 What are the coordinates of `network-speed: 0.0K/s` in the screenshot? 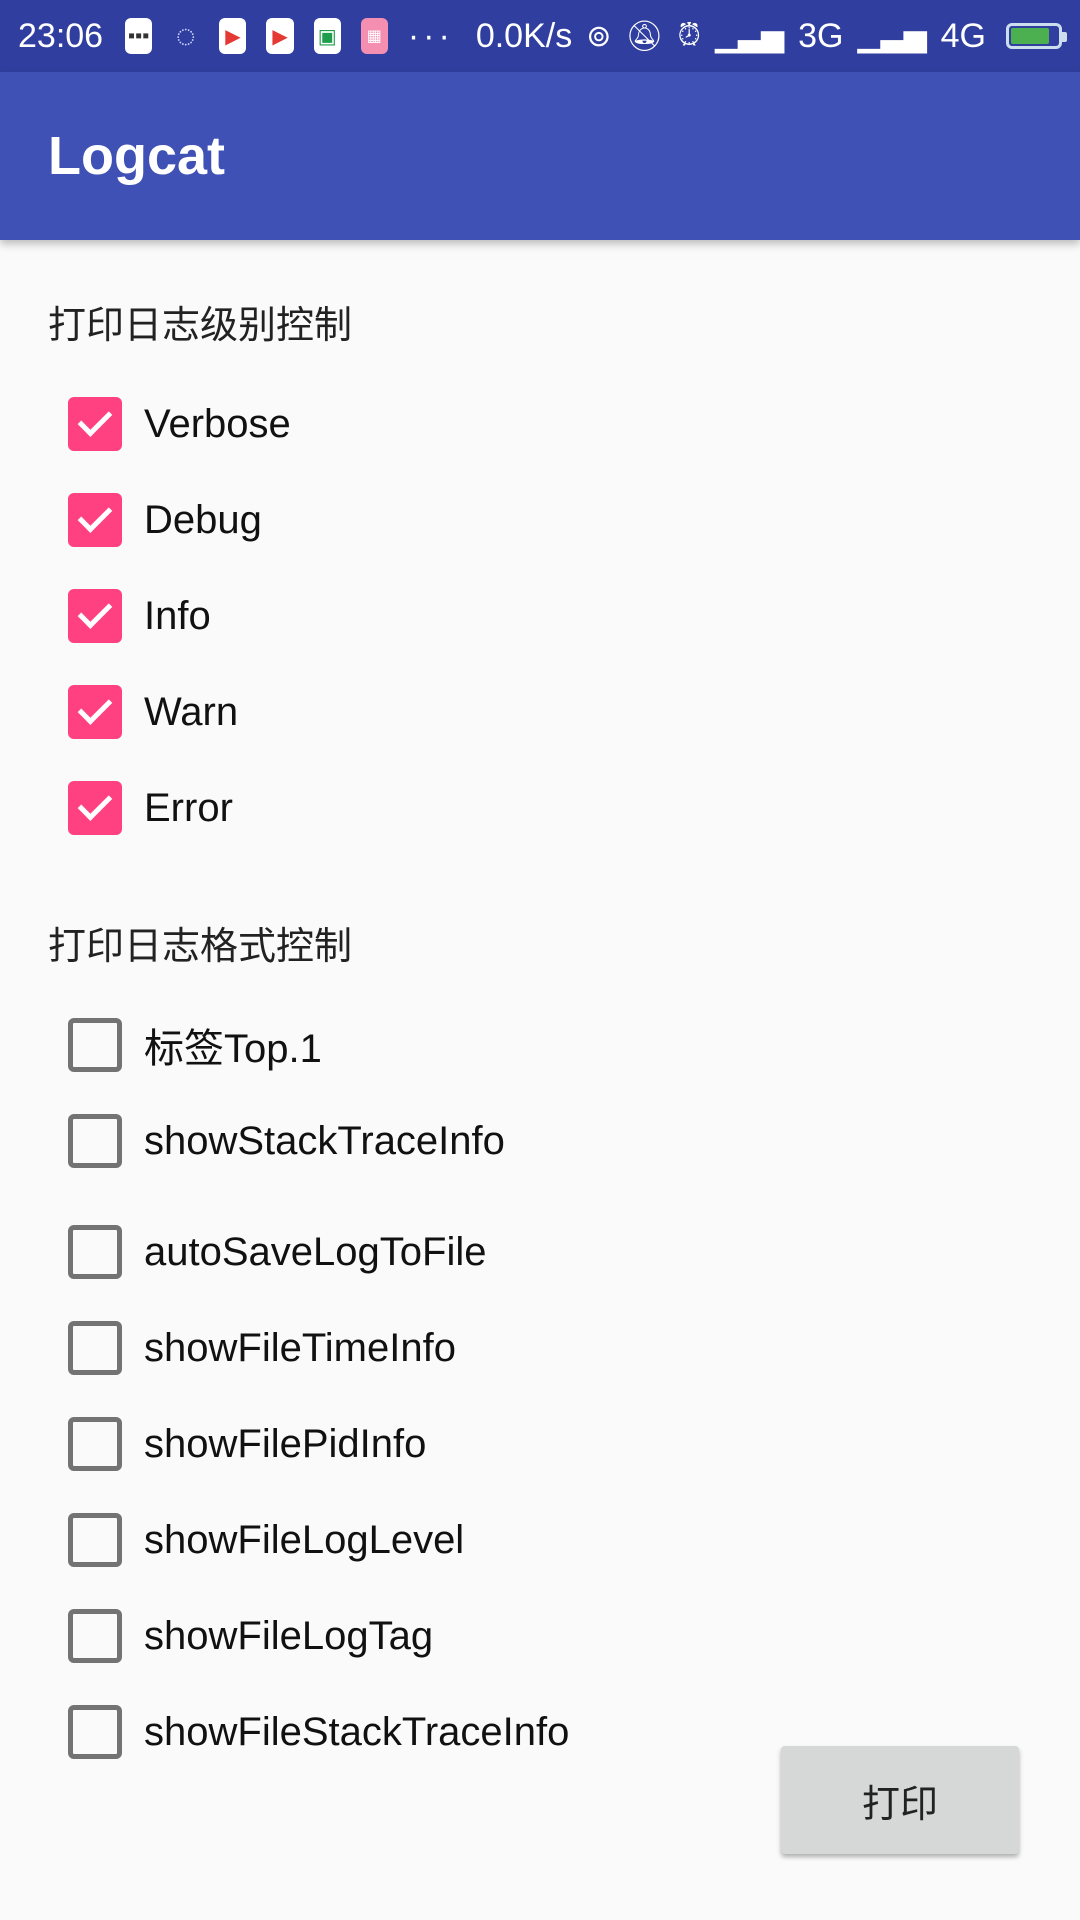 It's located at (524, 35).